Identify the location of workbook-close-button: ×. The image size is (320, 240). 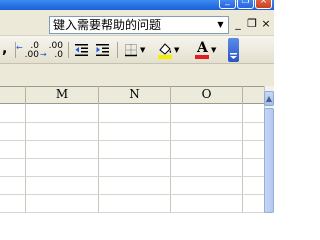
(266, 24).